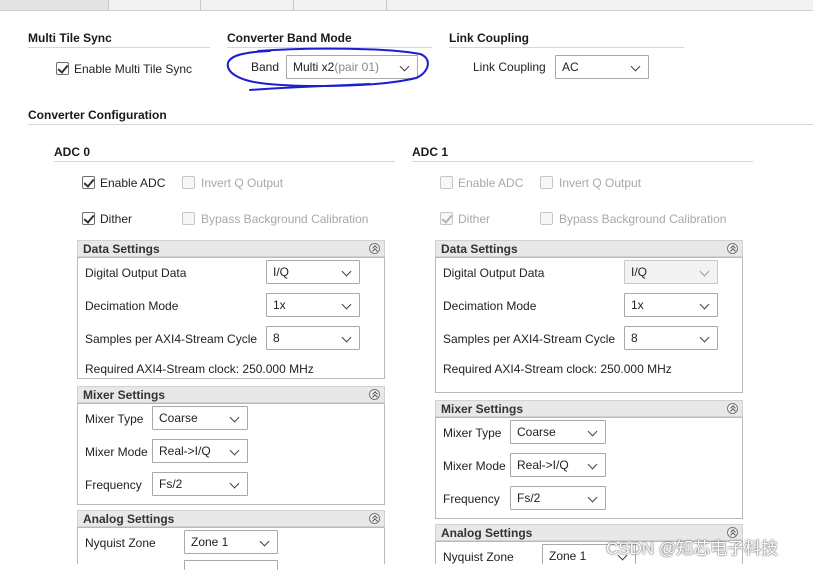 This screenshot has height=570, width=813. What do you see at coordinates (113, 485) in the screenshot?
I see `adc0-frequency-label: Frequency` at bounding box center [113, 485].